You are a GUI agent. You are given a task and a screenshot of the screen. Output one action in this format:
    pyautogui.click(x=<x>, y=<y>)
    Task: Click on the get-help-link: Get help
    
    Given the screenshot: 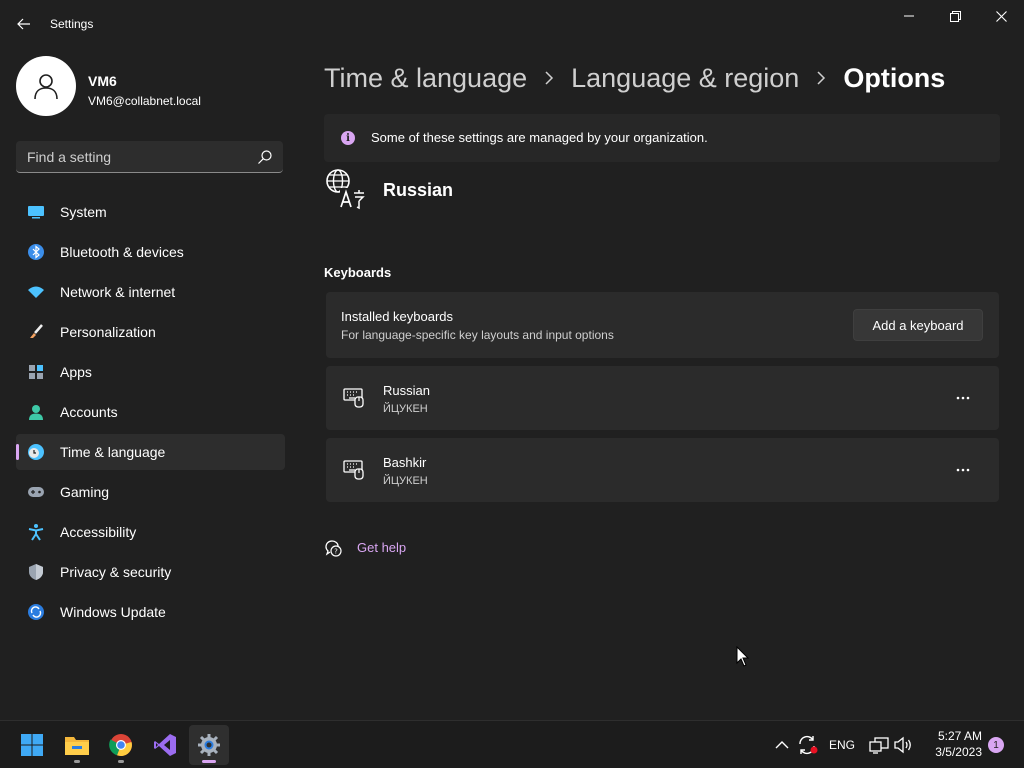 What is the action you would take?
    pyautogui.click(x=381, y=547)
    